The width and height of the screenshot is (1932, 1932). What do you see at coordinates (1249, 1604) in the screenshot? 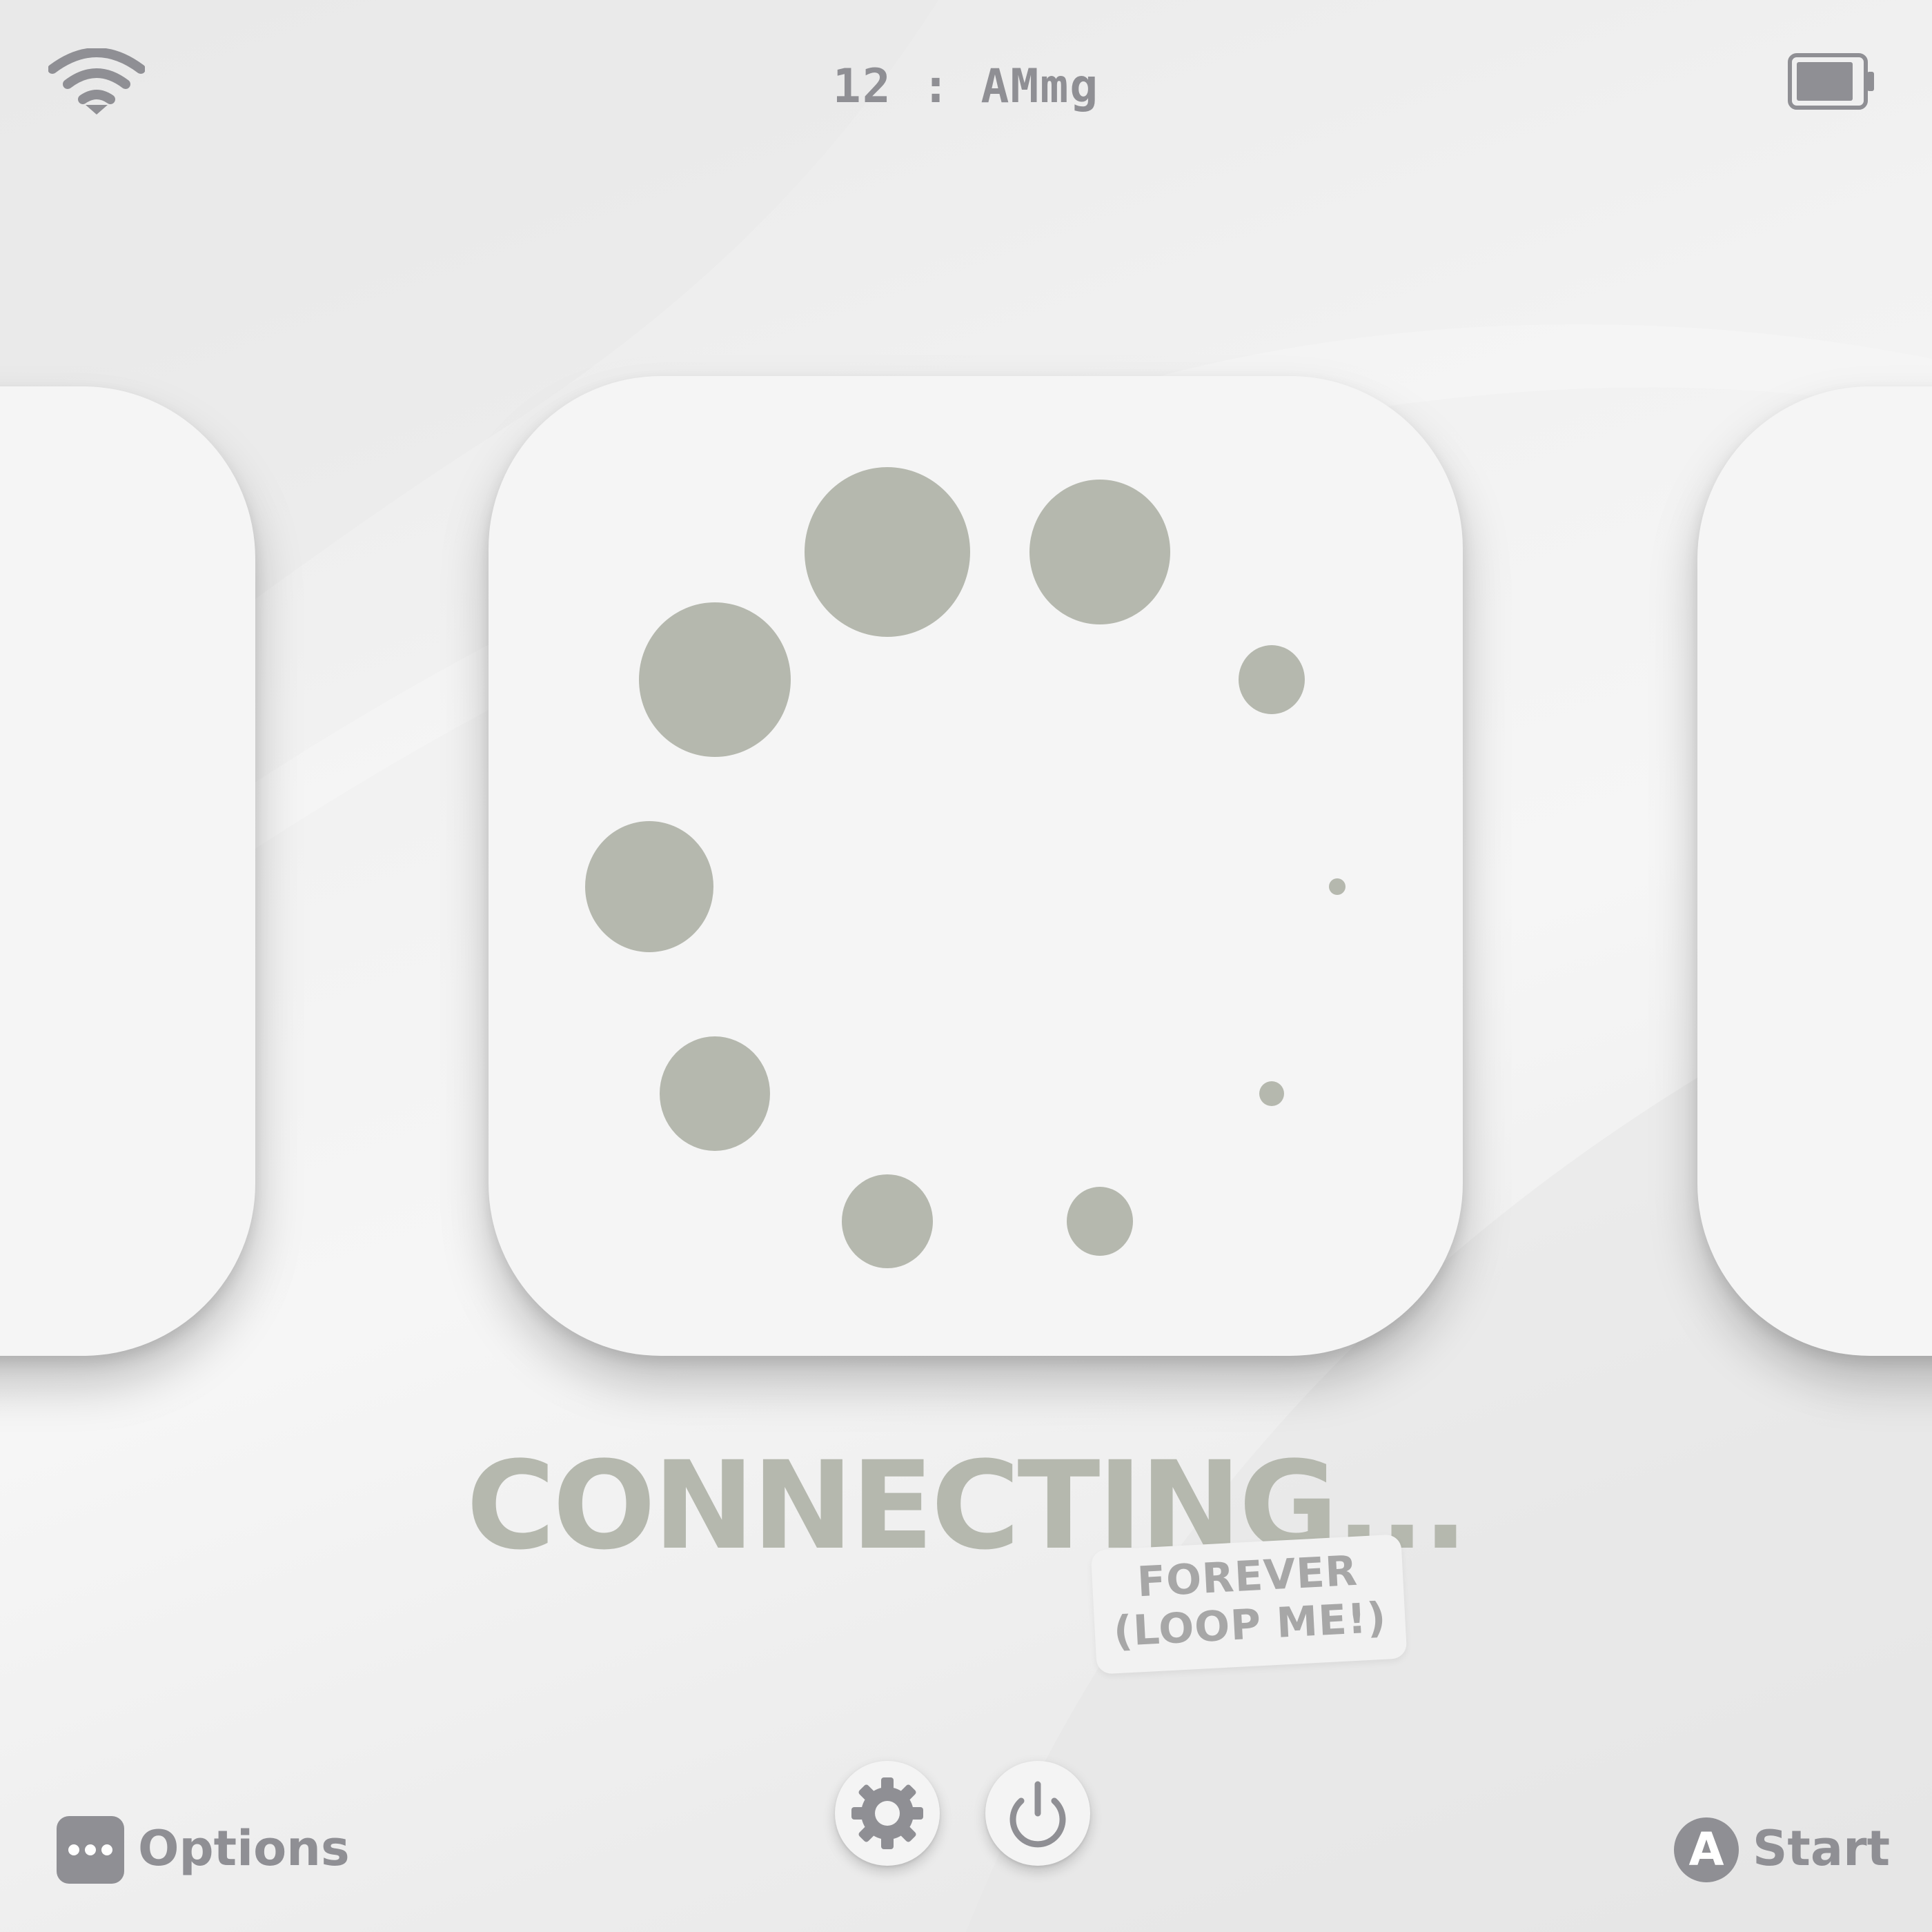
I see `forever-sticker: FOREVER (LOOP ME!)` at bounding box center [1249, 1604].